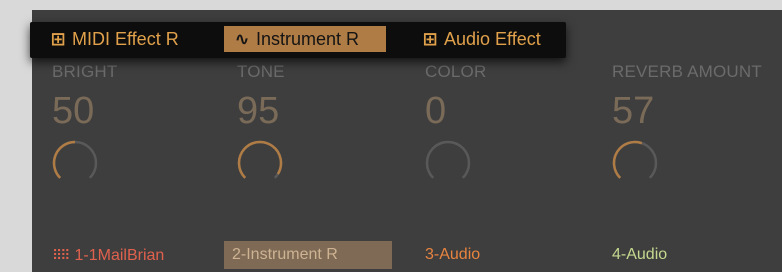  I want to click on chain-4: 4-Audio, so click(690, 255).